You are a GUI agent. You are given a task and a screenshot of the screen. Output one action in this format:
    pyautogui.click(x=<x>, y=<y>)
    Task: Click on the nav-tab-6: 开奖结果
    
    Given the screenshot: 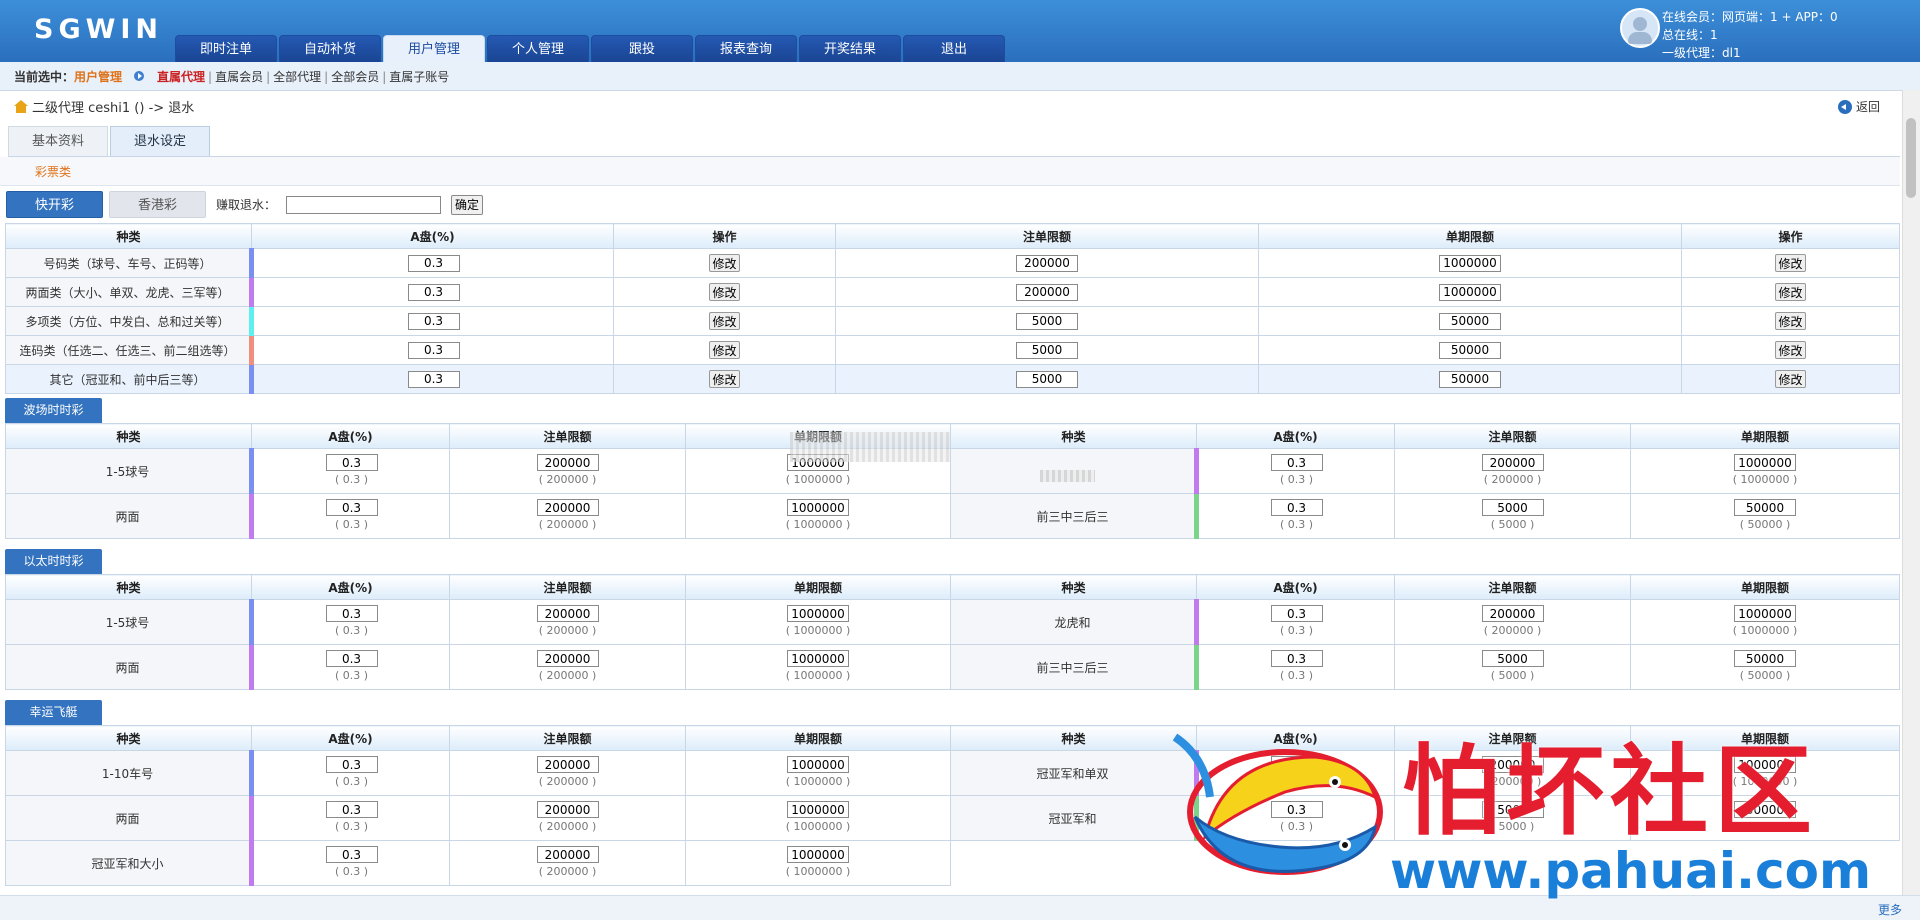 What is the action you would take?
    pyautogui.click(x=850, y=48)
    